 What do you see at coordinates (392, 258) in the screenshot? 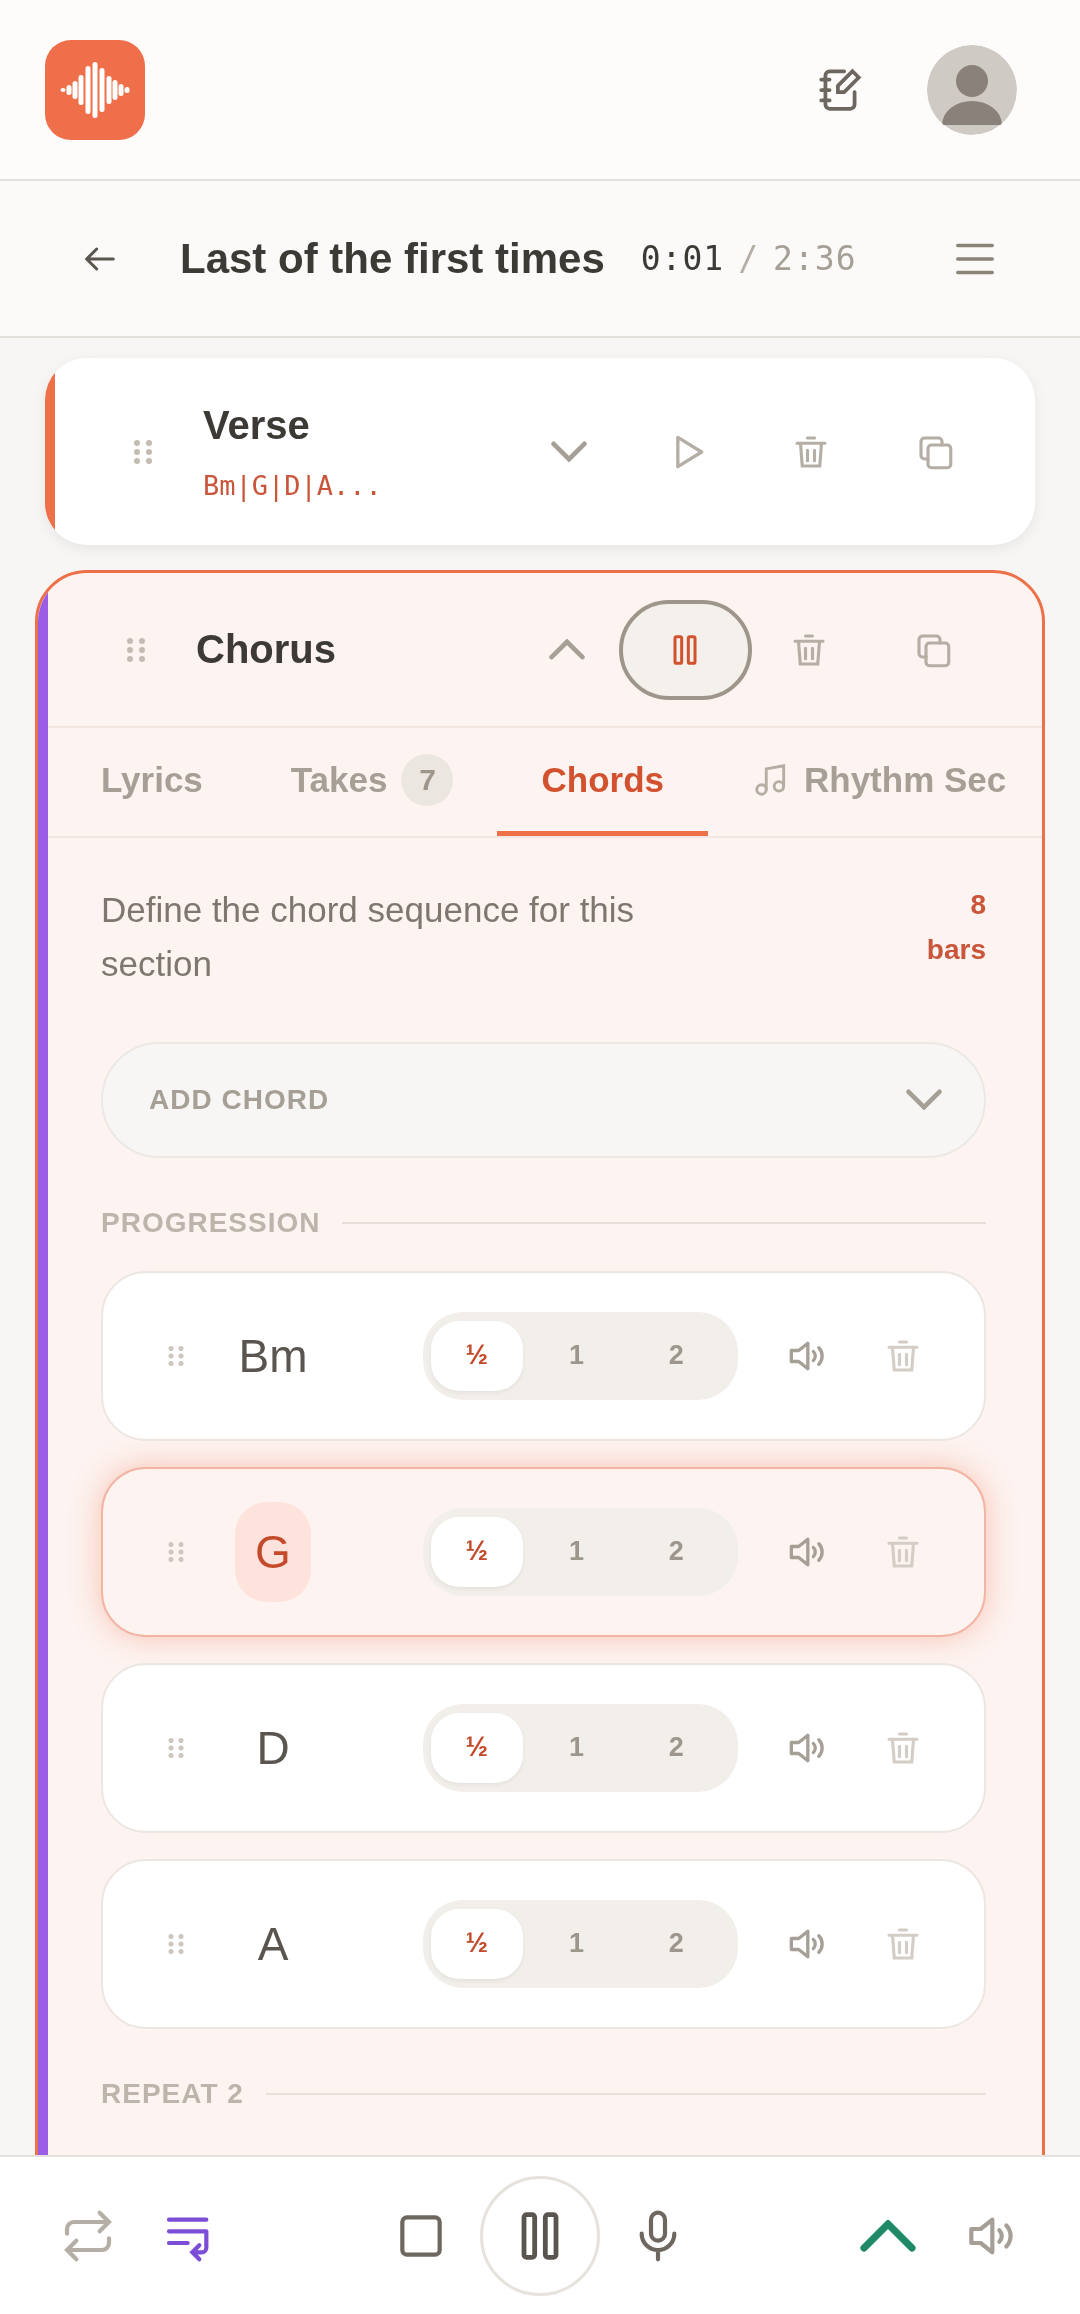
I see `song-title: Last of the first times` at bounding box center [392, 258].